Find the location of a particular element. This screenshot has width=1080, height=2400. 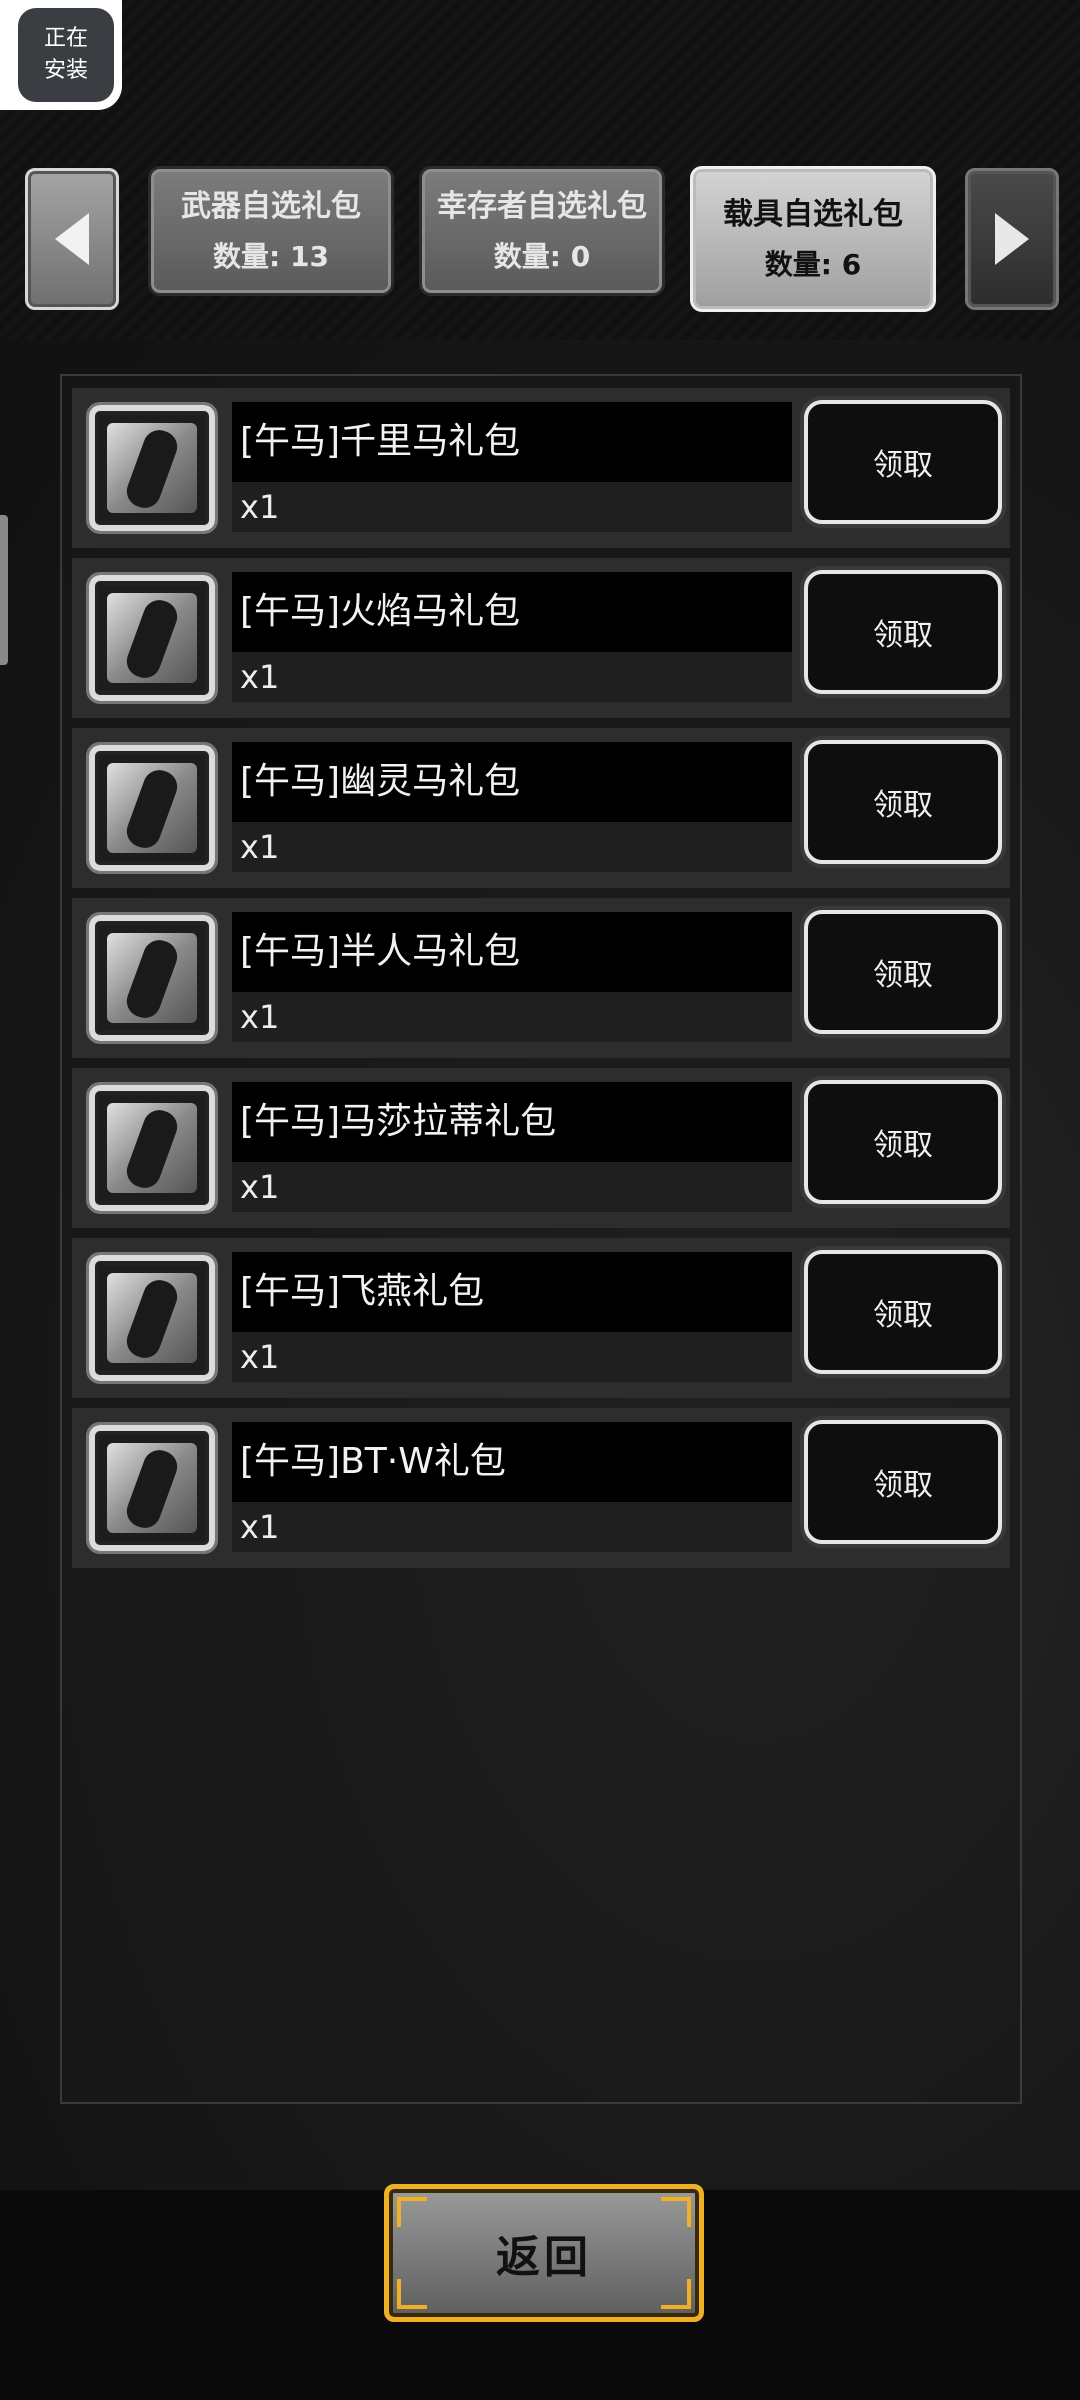

list-item: [午马]BT·W礼包 x1 领取 is located at coordinates (541, 1488).